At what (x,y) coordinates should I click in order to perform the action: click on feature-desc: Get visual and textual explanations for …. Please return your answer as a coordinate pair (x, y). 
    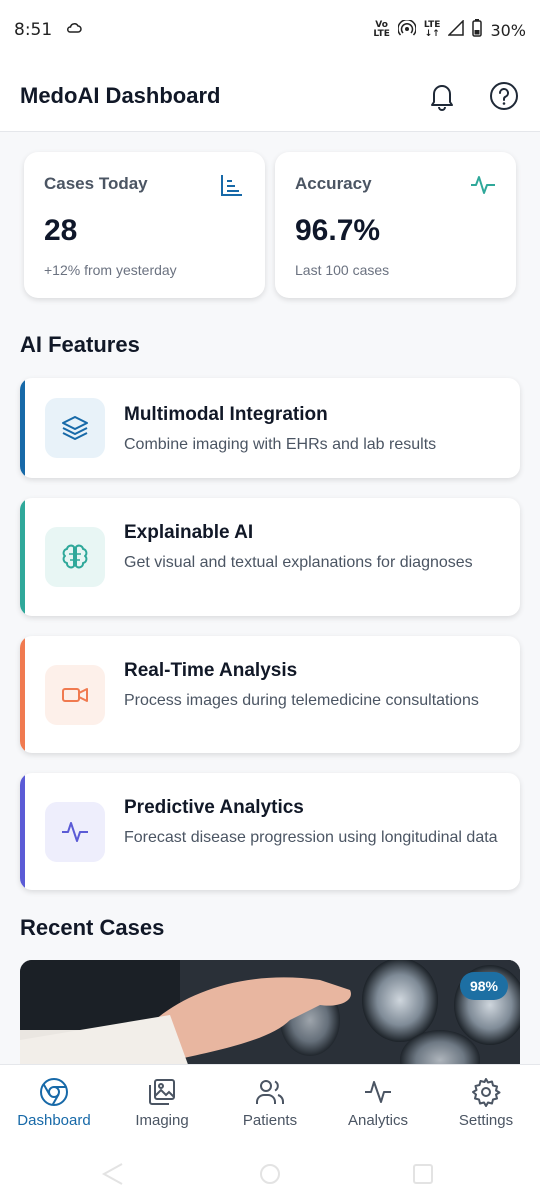
    Looking at the image, I should click on (298, 562).